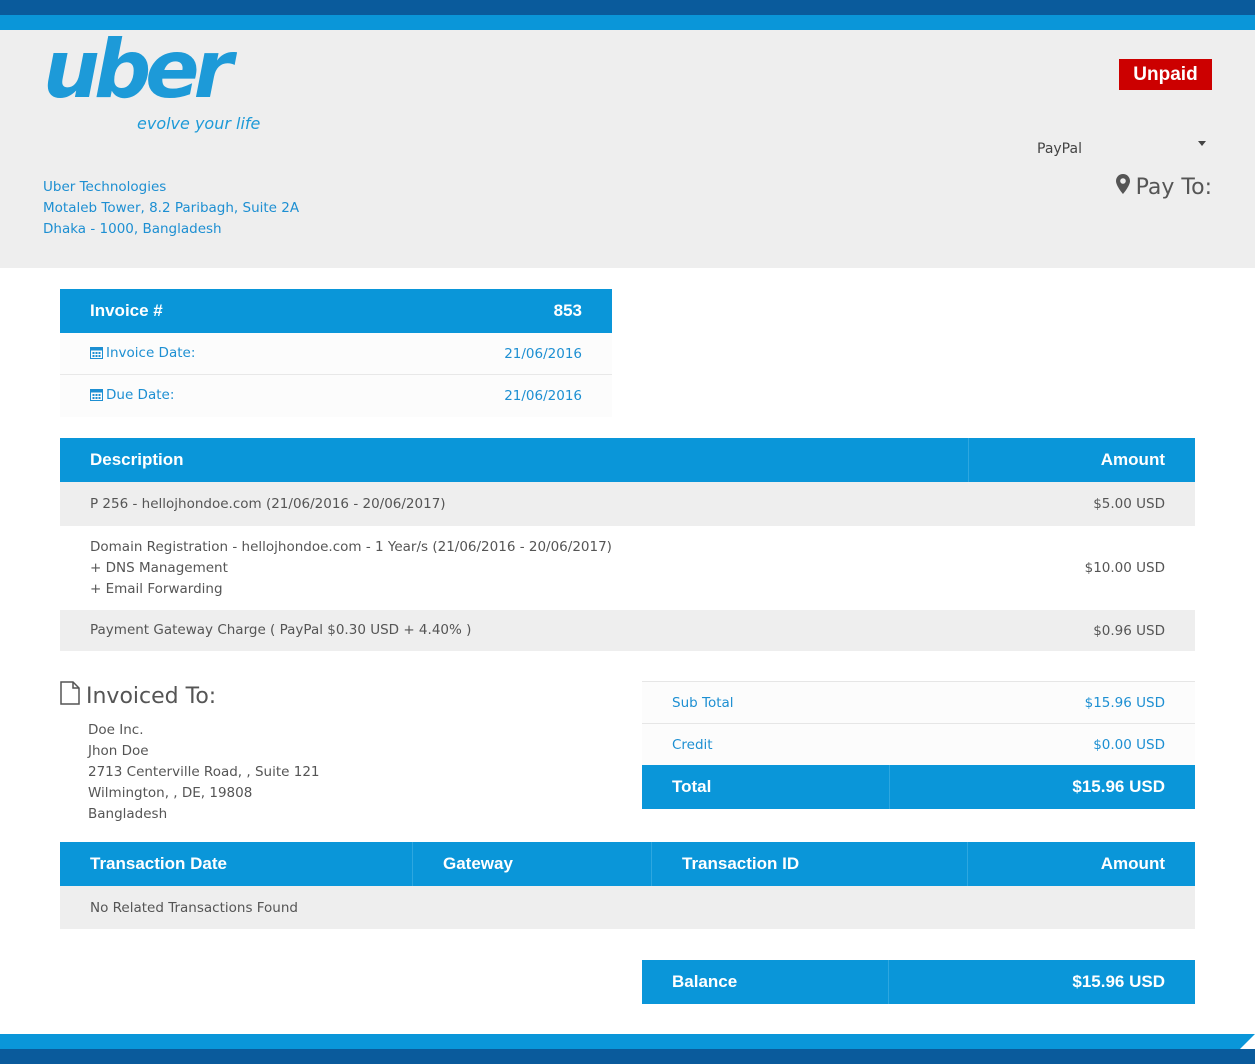 The width and height of the screenshot is (1255, 1064). What do you see at coordinates (1118, 786) in the screenshot?
I see `total-value: $15.96 USD` at bounding box center [1118, 786].